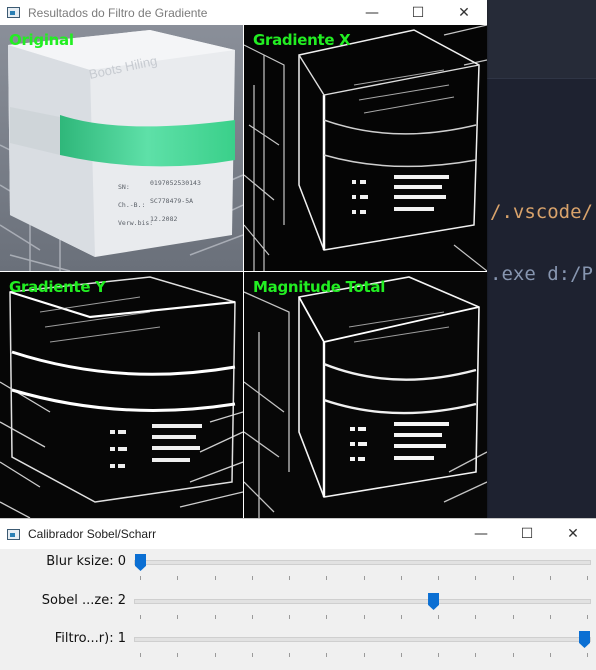  I want to click on slider-thumb-blur, so click(140, 562).